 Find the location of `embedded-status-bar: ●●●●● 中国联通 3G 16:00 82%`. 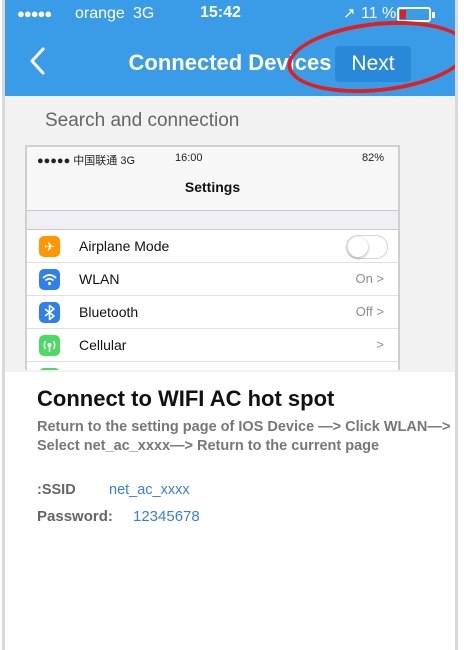

embedded-status-bar: ●●●●● 中国联通 3G 16:00 82% is located at coordinates (212, 159).